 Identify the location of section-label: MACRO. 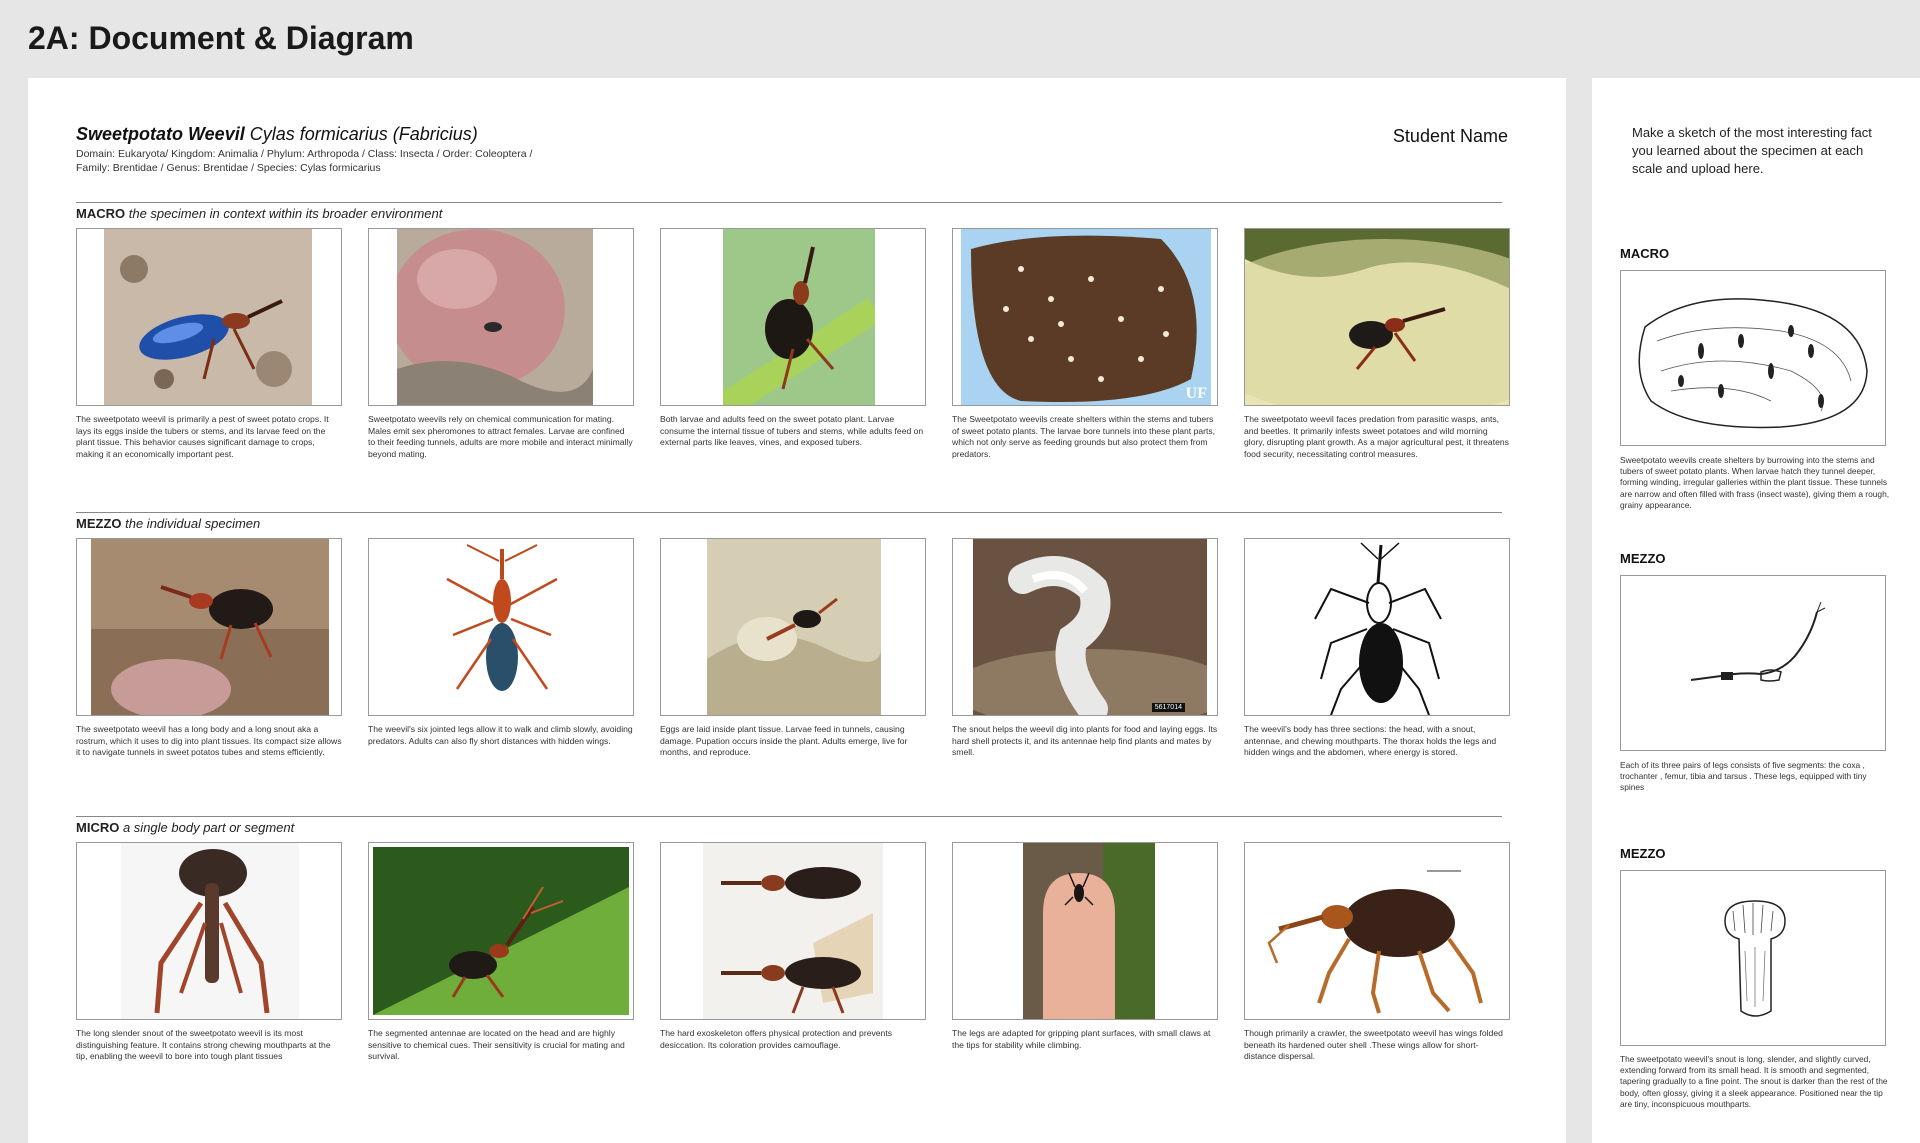
(101, 213).